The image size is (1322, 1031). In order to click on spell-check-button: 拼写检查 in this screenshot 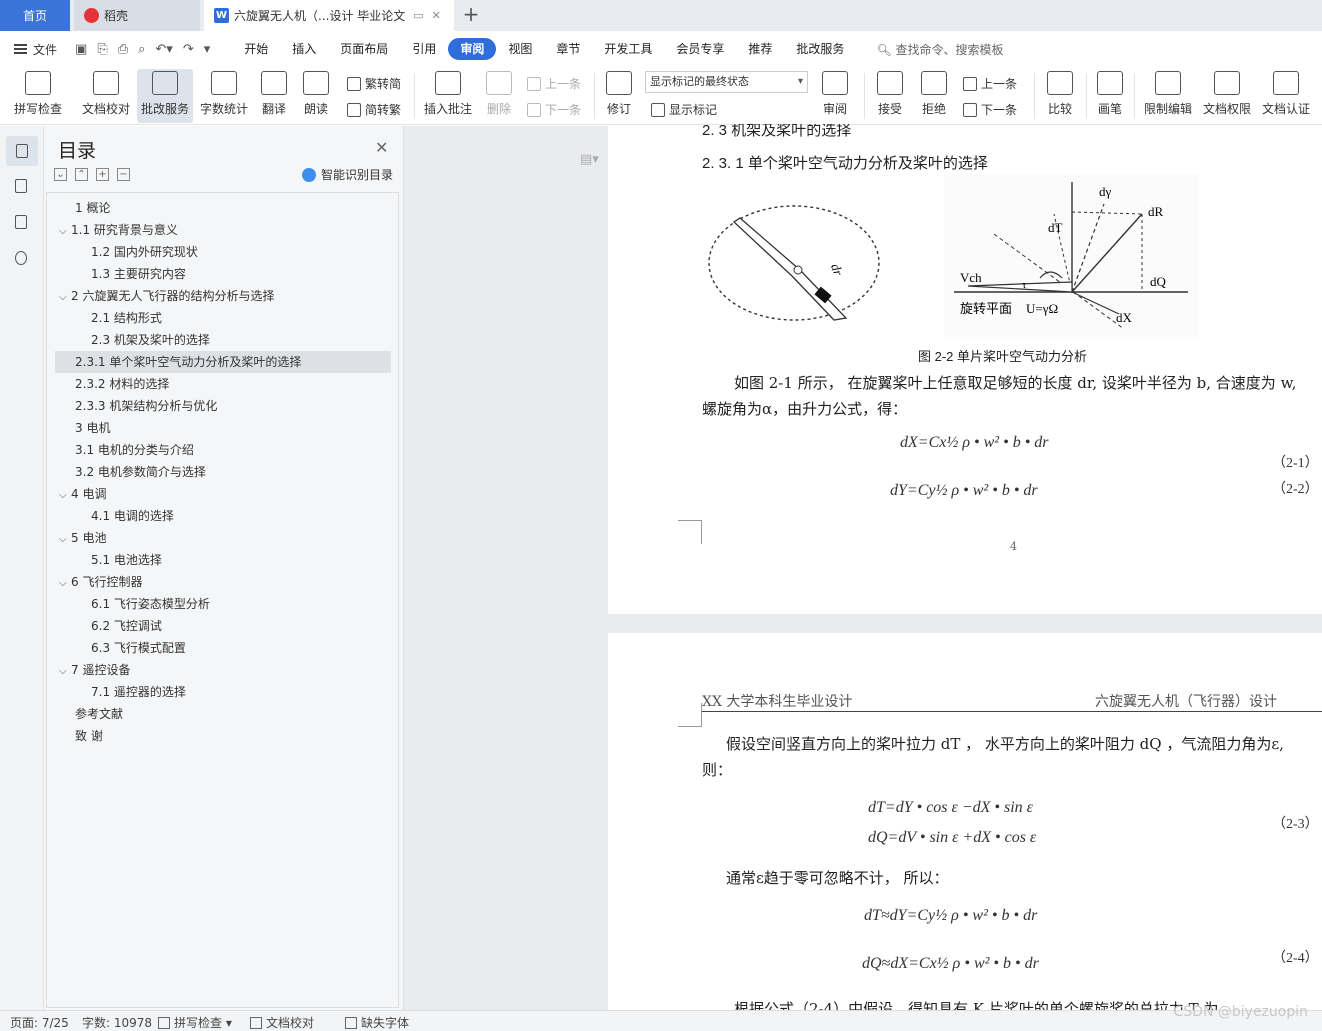, I will do `click(38, 96)`.